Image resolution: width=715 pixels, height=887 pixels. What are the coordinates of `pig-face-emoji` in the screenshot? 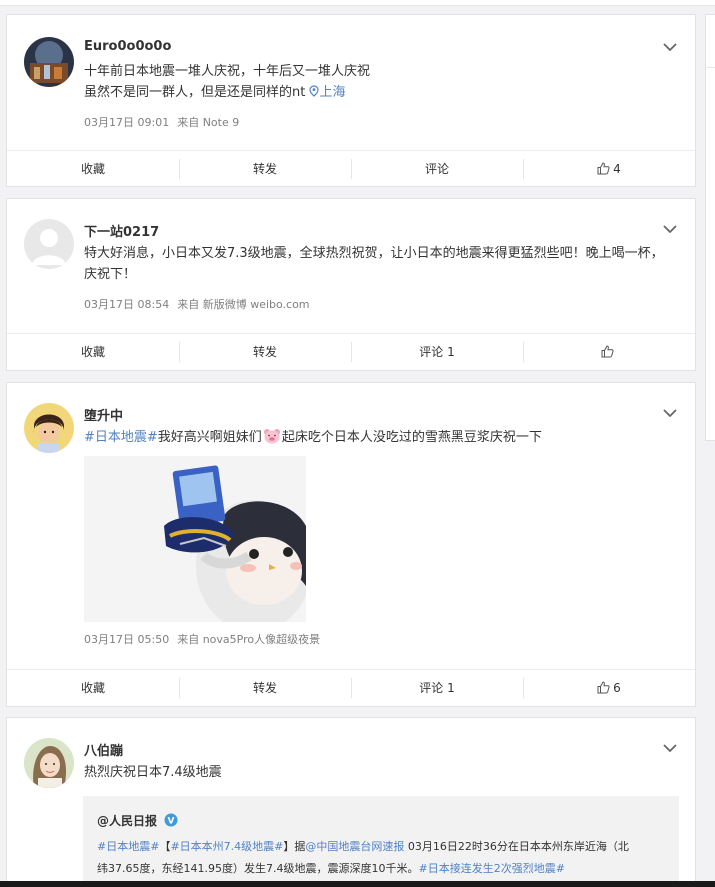 It's located at (271, 436).